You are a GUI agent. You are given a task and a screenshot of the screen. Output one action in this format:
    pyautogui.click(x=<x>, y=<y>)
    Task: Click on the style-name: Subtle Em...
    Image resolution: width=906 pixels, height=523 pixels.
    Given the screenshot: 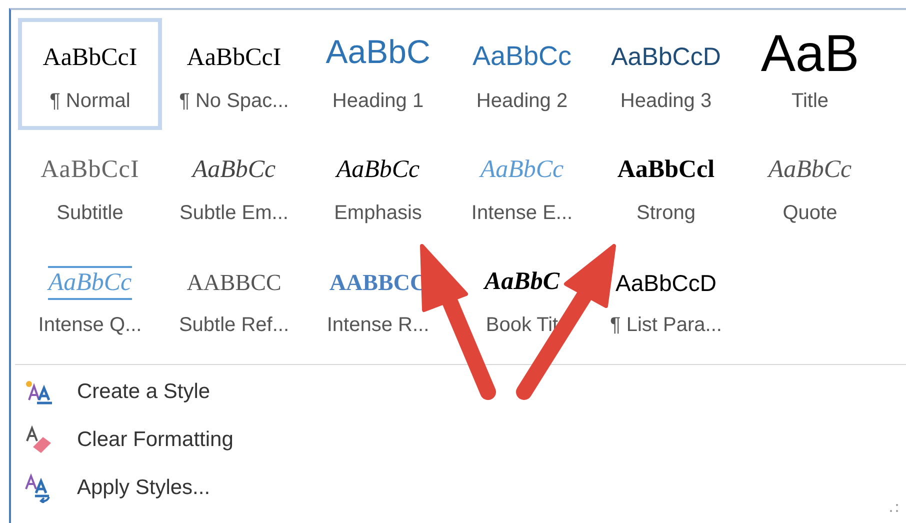 What is the action you would take?
    pyautogui.click(x=234, y=213)
    